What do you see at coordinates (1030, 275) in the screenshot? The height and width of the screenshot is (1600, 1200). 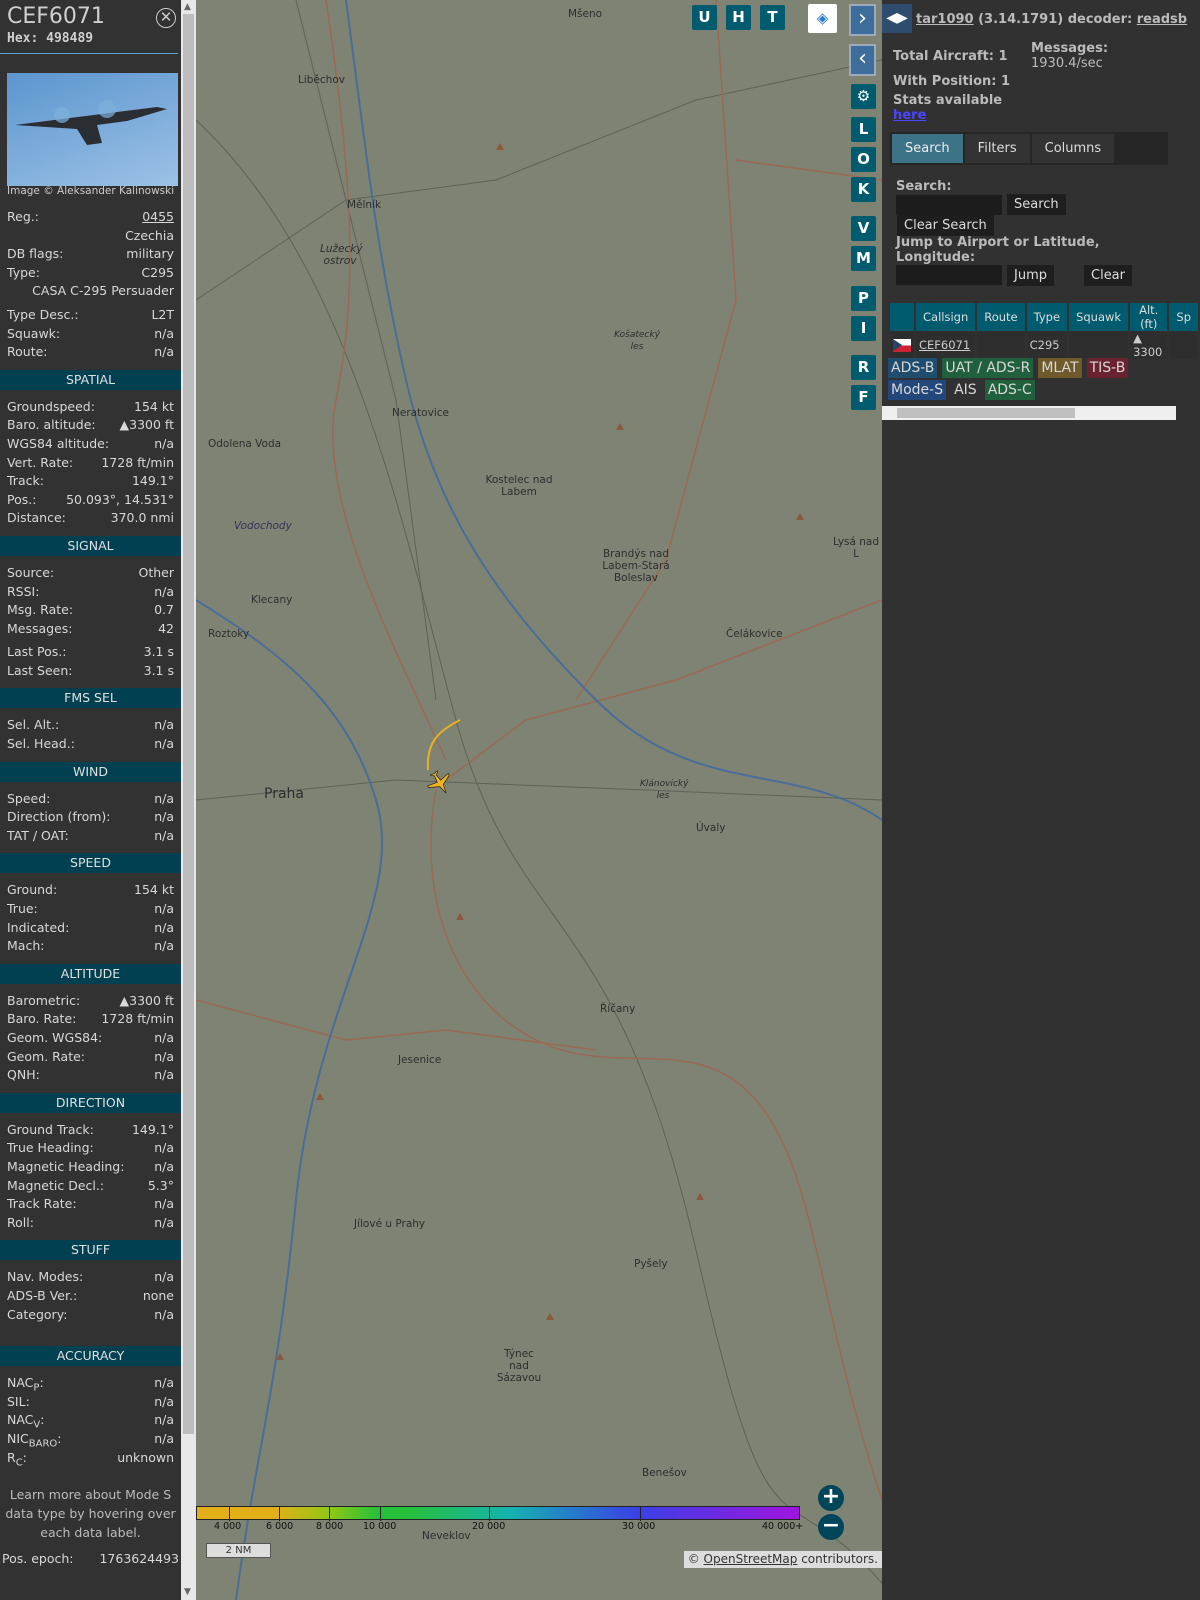 I see `jump-button: Jump` at bounding box center [1030, 275].